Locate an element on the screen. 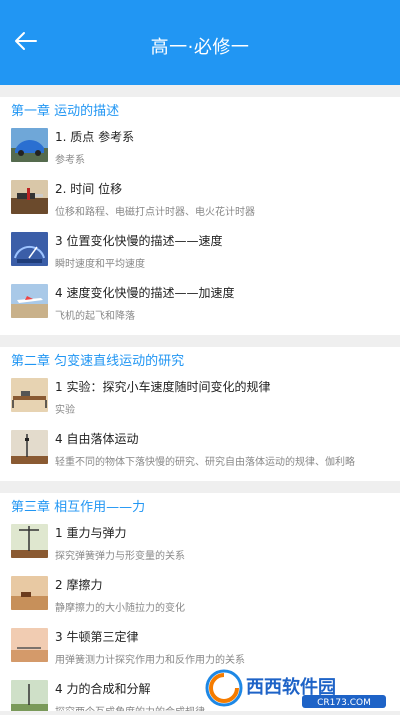  lesson-item: 2 摩擦力 静摩擦力的大小随拉力的变化 is located at coordinates (200, 601).